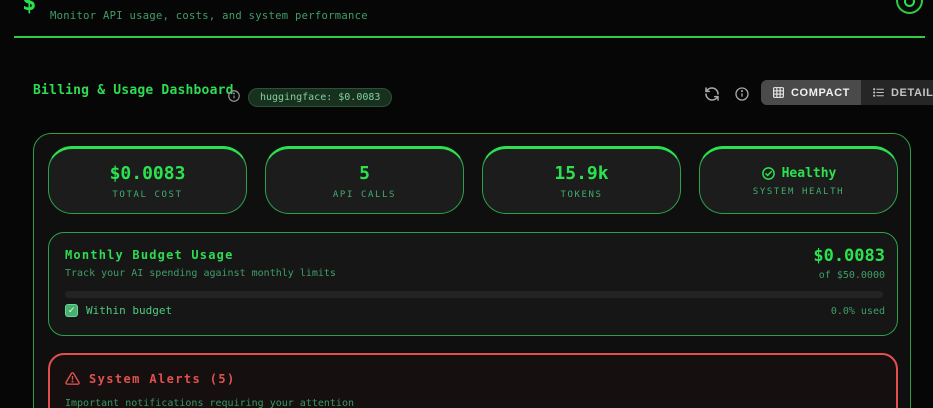 This screenshot has height=408, width=933. I want to click on budget-title: Monthly Budget Usage, so click(149, 255).